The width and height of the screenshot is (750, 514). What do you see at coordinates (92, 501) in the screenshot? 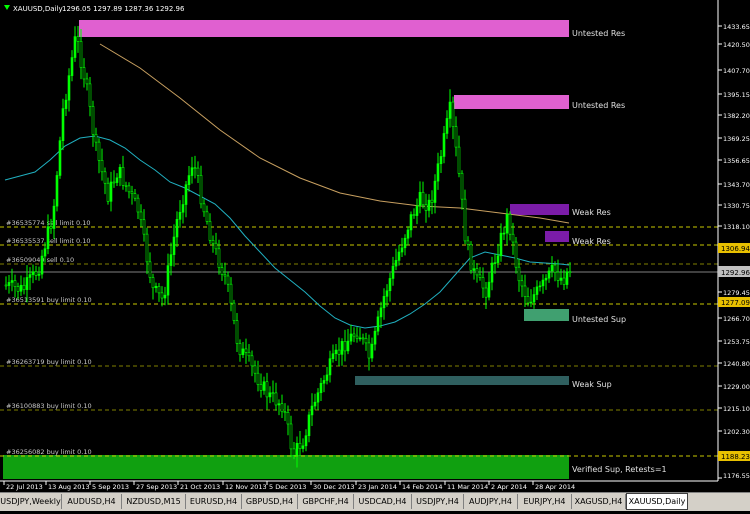
I see `chart-tab: AUDUSD,H4` at bounding box center [92, 501].